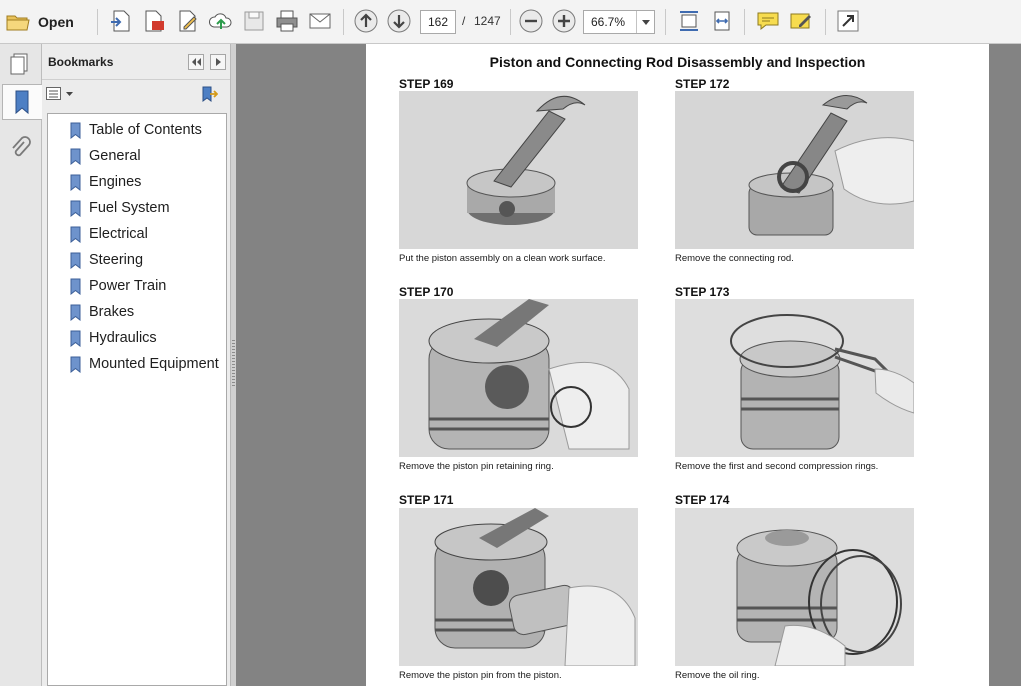  What do you see at coordinates (137, 312) in the screenshot?
I see `bookmark-item: Brakes` at bounding box center [137, 312].